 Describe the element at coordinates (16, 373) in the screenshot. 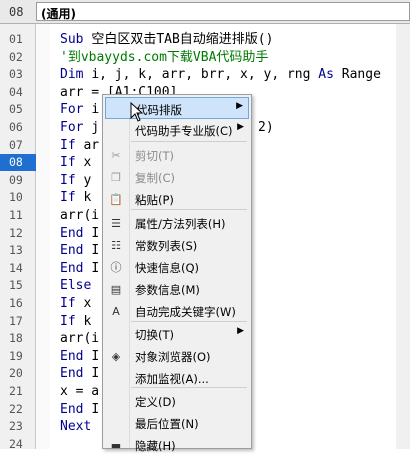

I see `line-number: 20` at that location.